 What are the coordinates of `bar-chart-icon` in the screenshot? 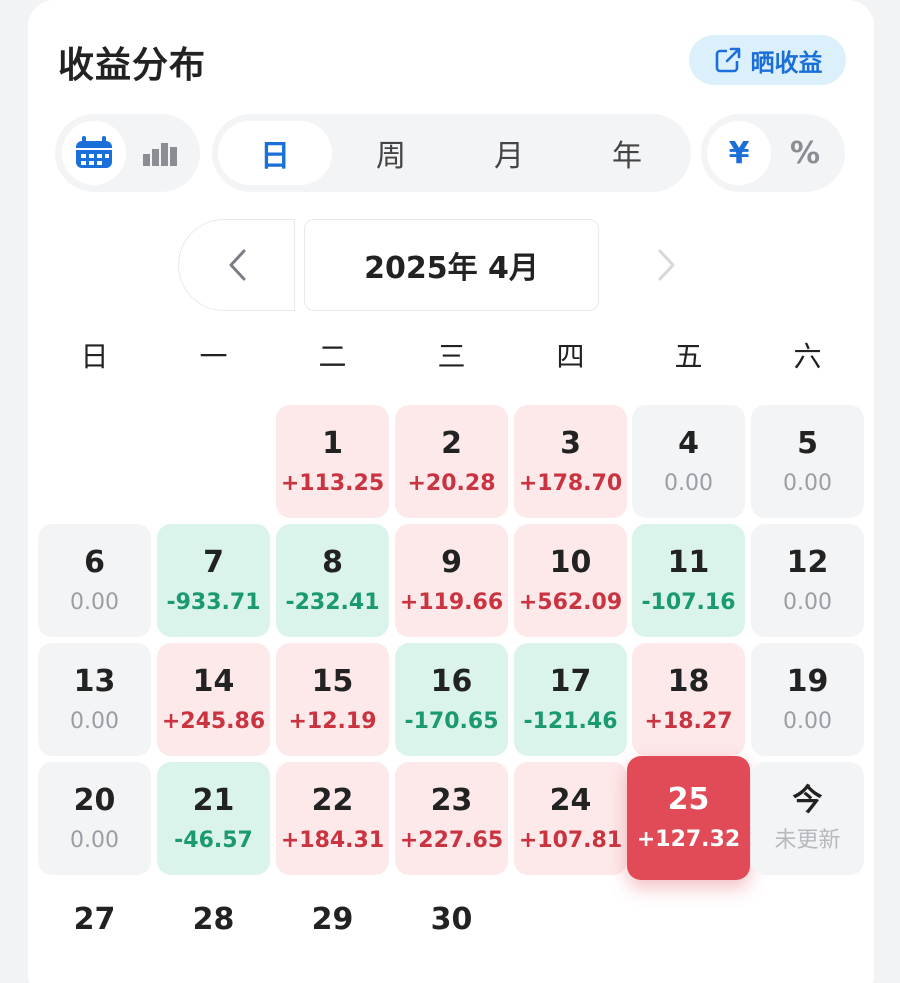 It's located at (160, 154).